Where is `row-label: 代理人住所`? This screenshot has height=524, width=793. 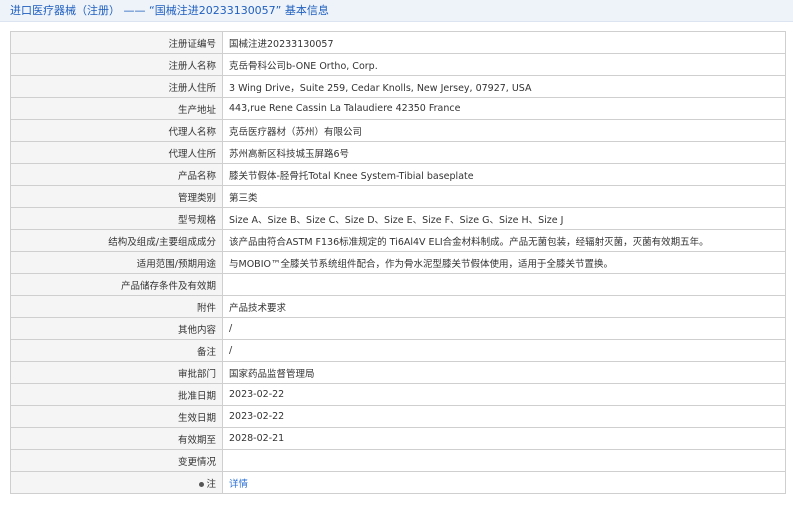 row-label: 代理人住所 is located at coordinates (116, 152).